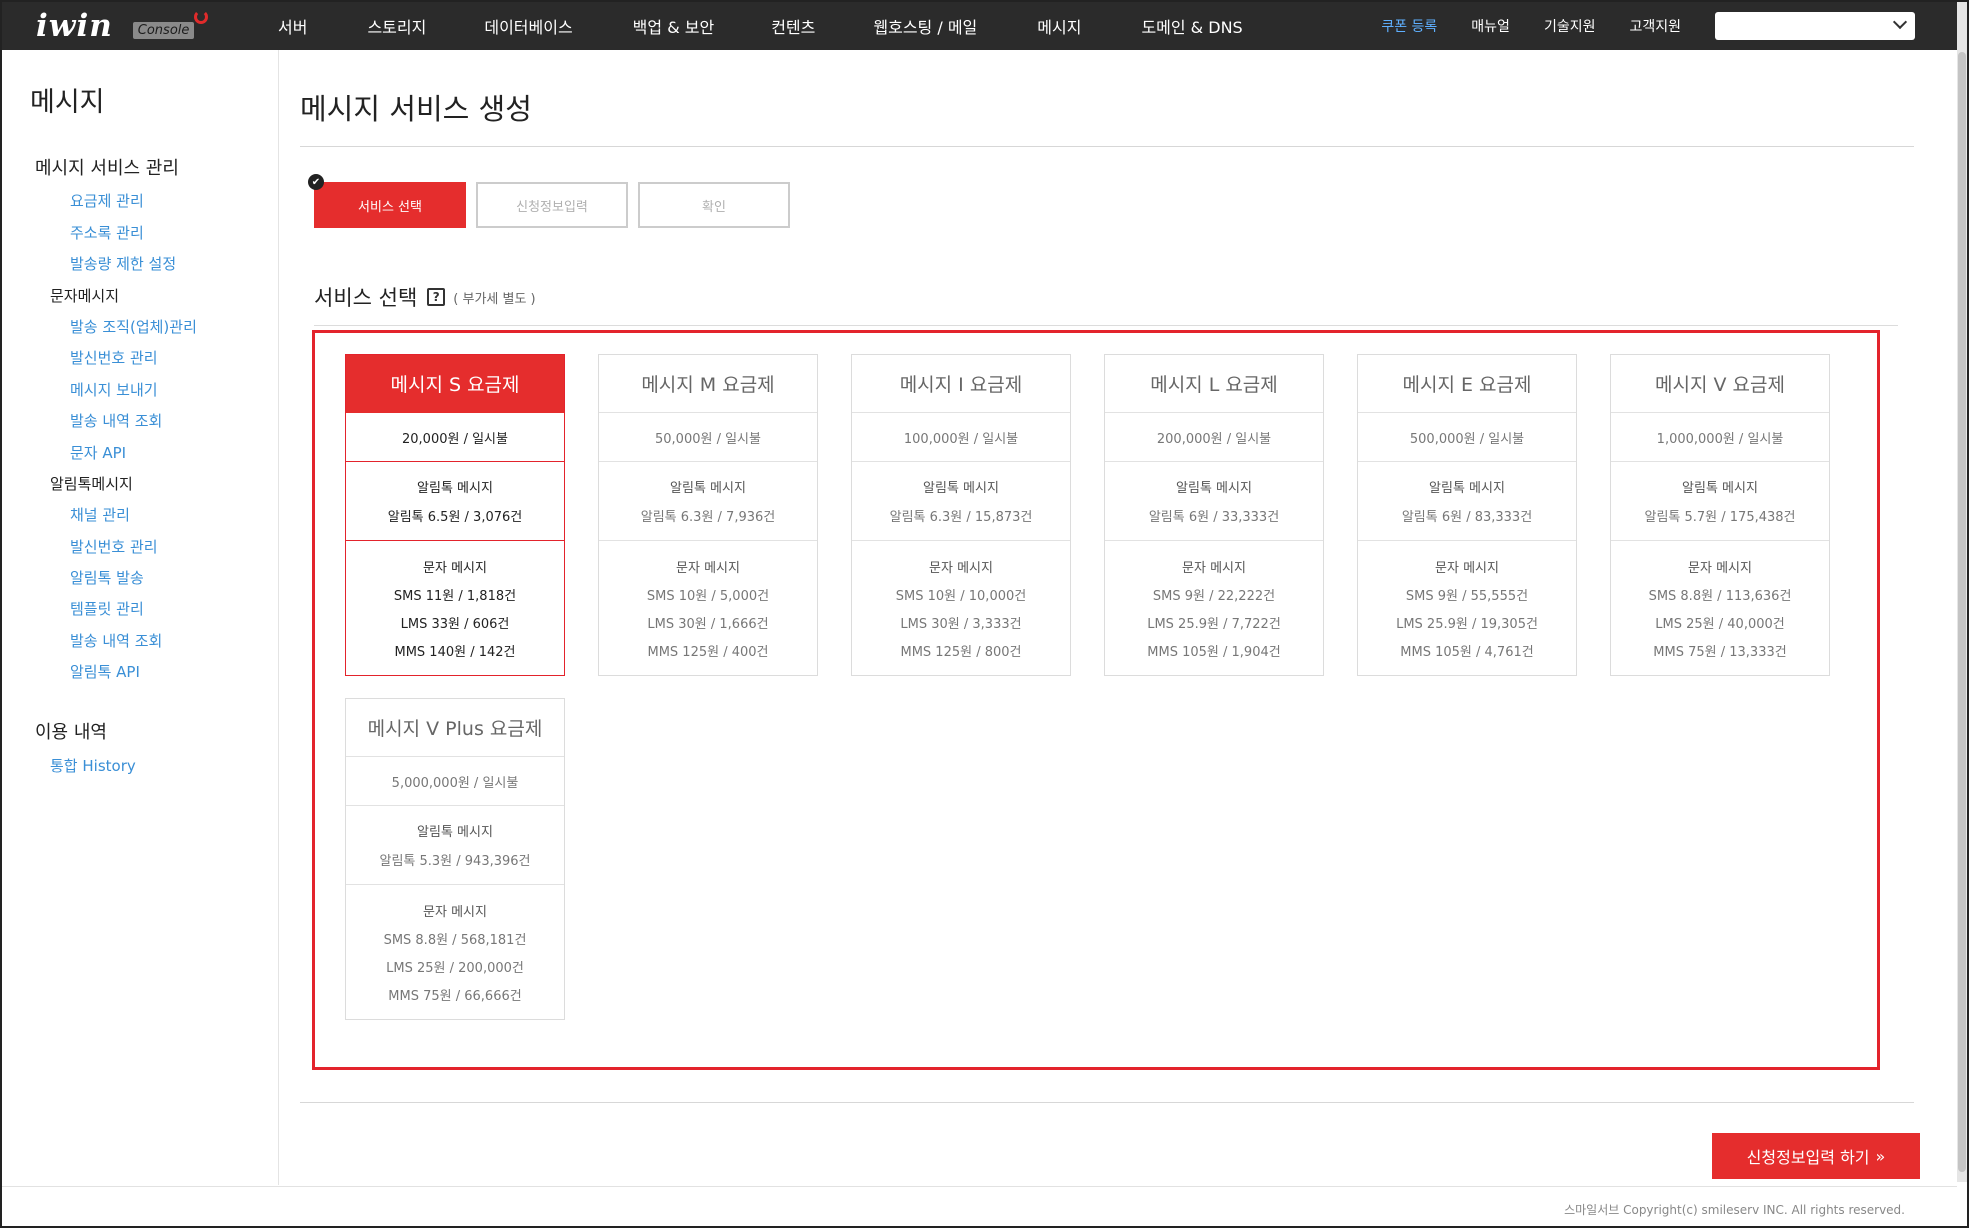 This screenshot has height=1228, width=1969. What do you see at coordinates (163, 30) in the screenshot?
I see `logo-console-badge: Console` at bounding box center [163, 30].